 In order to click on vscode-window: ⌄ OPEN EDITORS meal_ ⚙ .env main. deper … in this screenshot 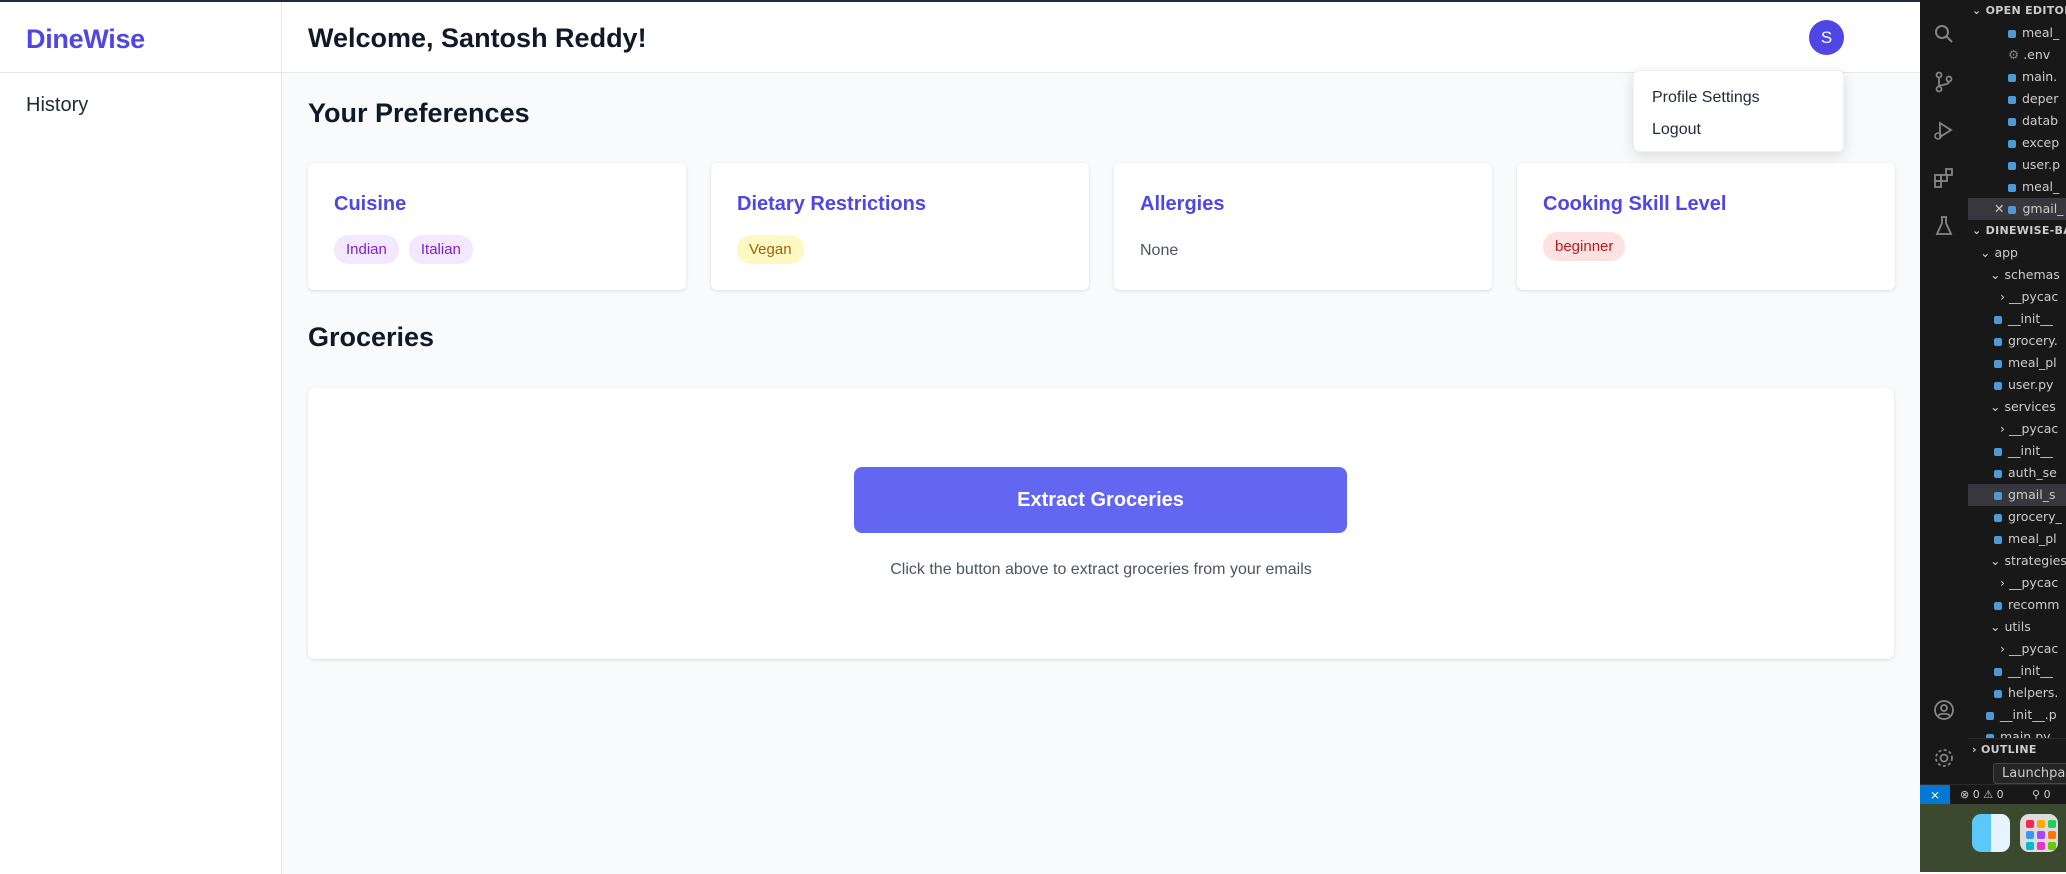, I will do `click(1993, 436)`.